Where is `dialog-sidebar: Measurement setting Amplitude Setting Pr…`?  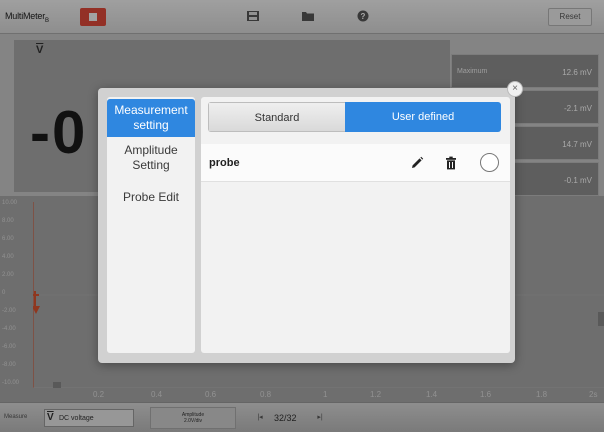
dialog-sidebar: Measurement setting Amplitude Setting Pr… is located at coordinates (151, 225).